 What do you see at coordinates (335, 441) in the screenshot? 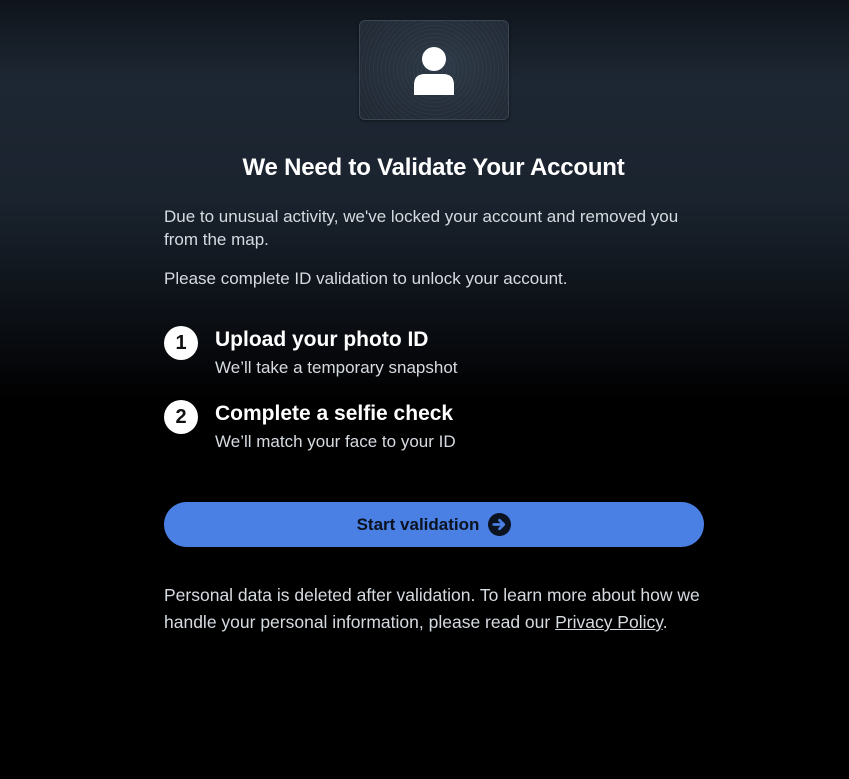
I see `step-subtitle: We’ll match your face to your ID` at bounding box center [335, 441].